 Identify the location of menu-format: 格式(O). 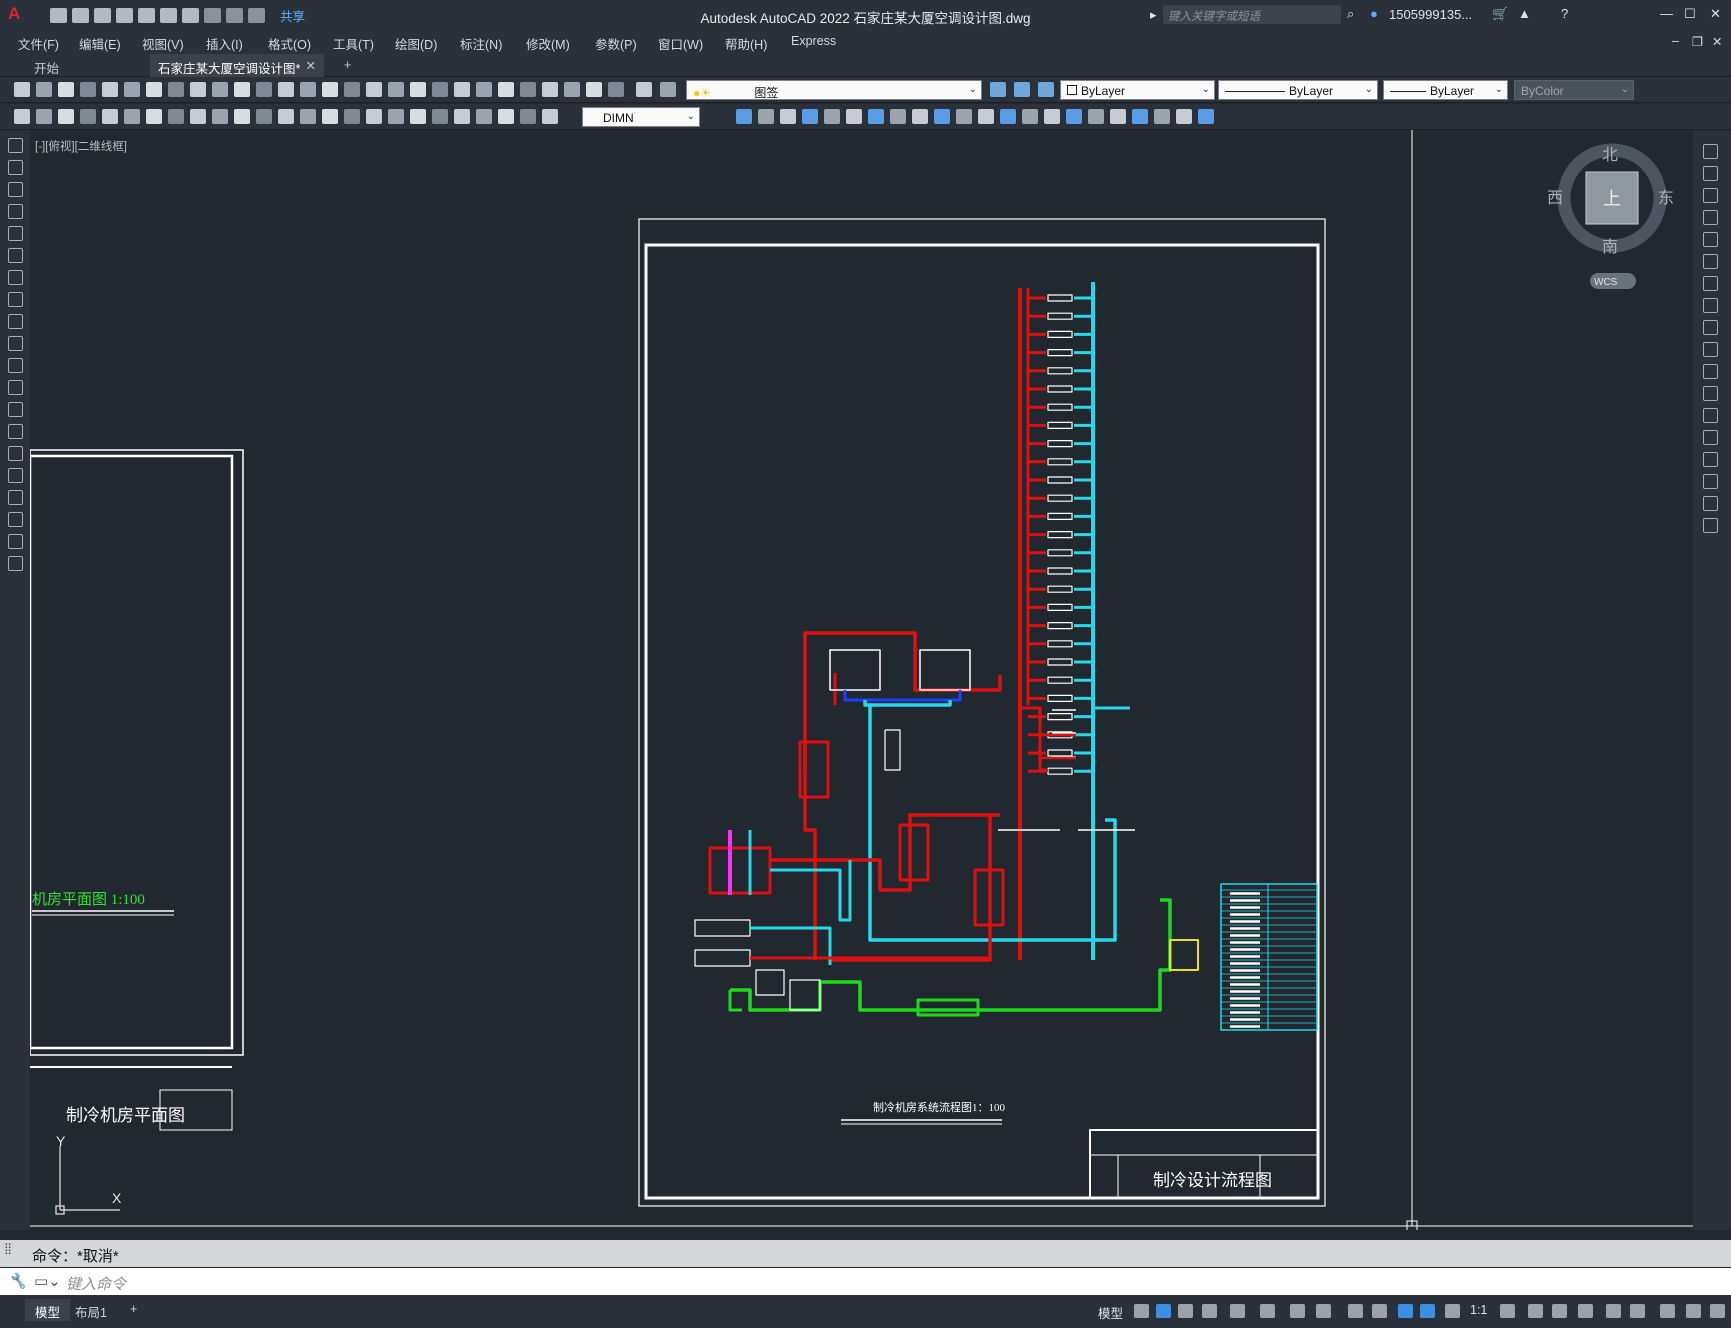
(289, 43).